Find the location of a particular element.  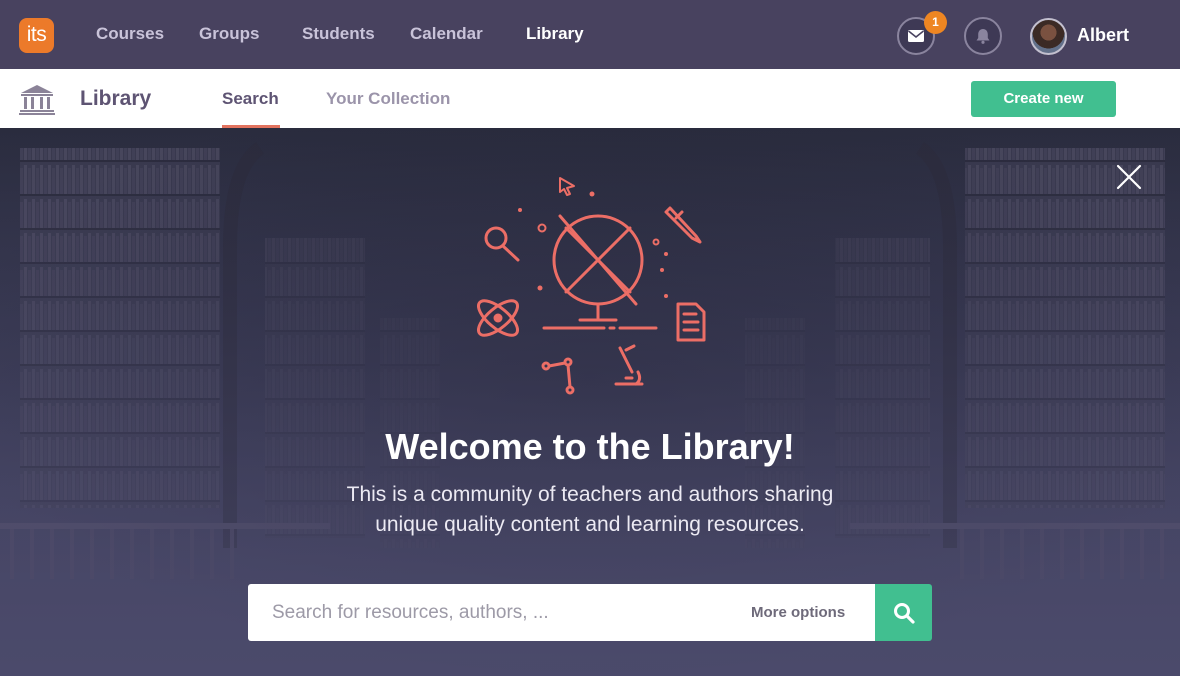

magnifier-icon is located at coordinates (502, 244).